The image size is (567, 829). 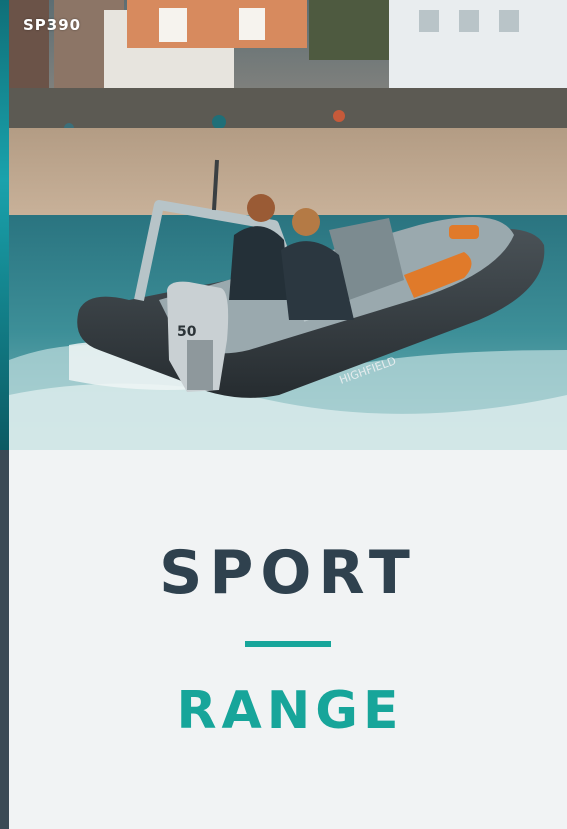 I want to click on model-tag: SP390, so click(x=52, y=25).